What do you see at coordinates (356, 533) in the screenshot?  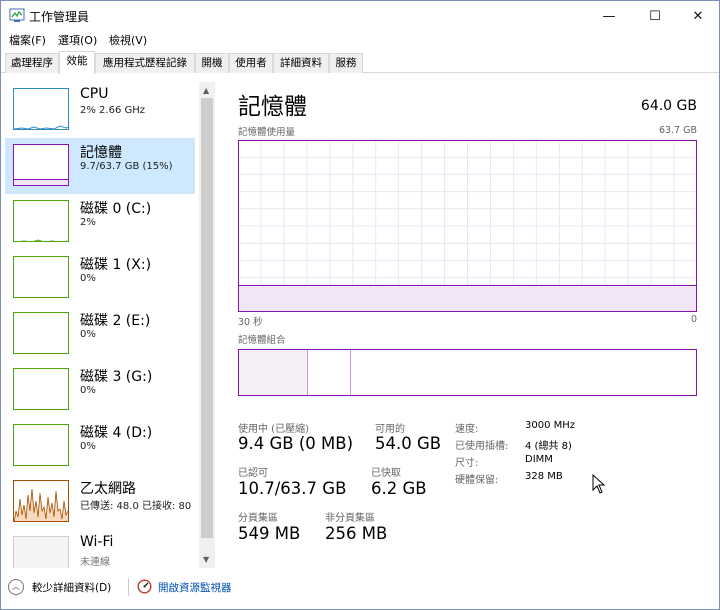 I see `nonpaged-pool-value: 256 MB` at bounding box center [356, 533].